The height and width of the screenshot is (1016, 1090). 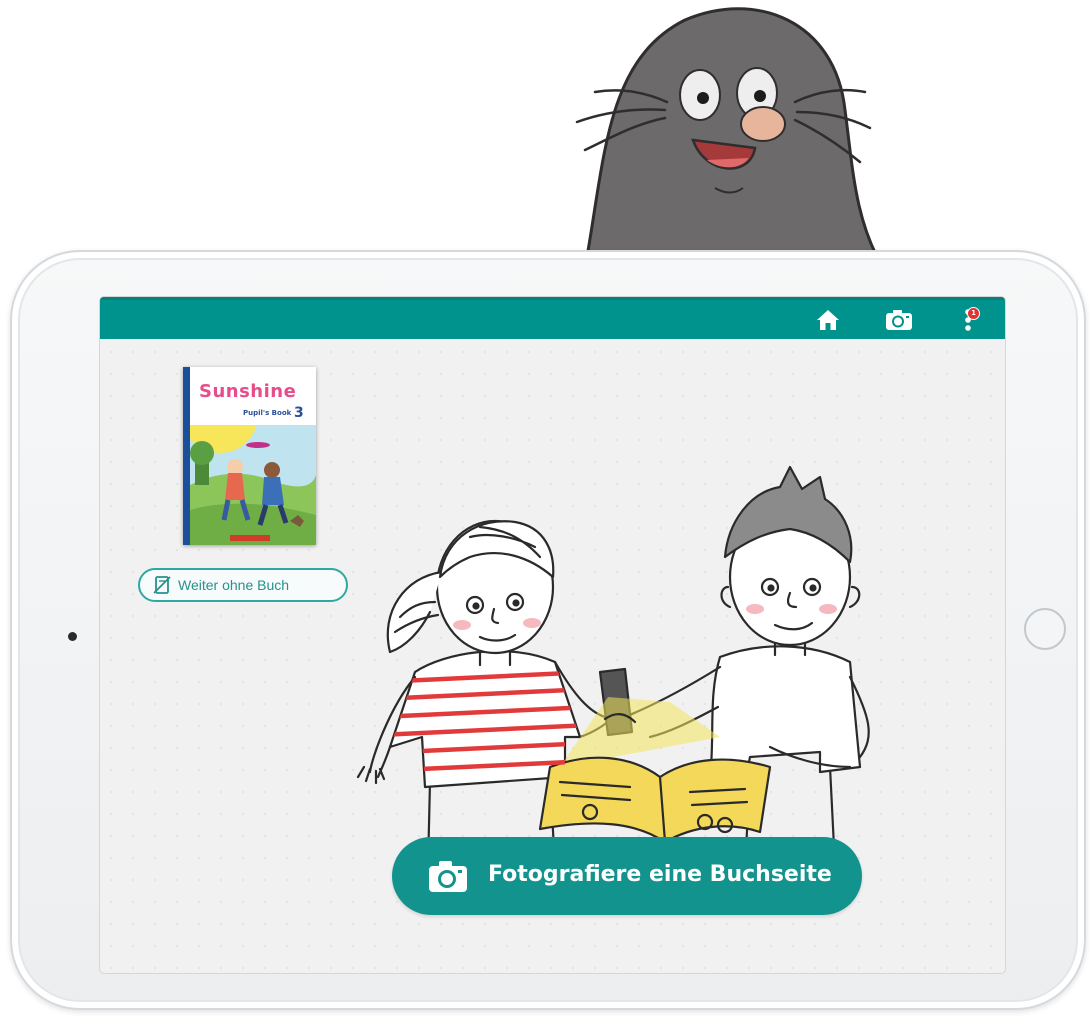 I want to click on home-button, so click(x=828, y=320).